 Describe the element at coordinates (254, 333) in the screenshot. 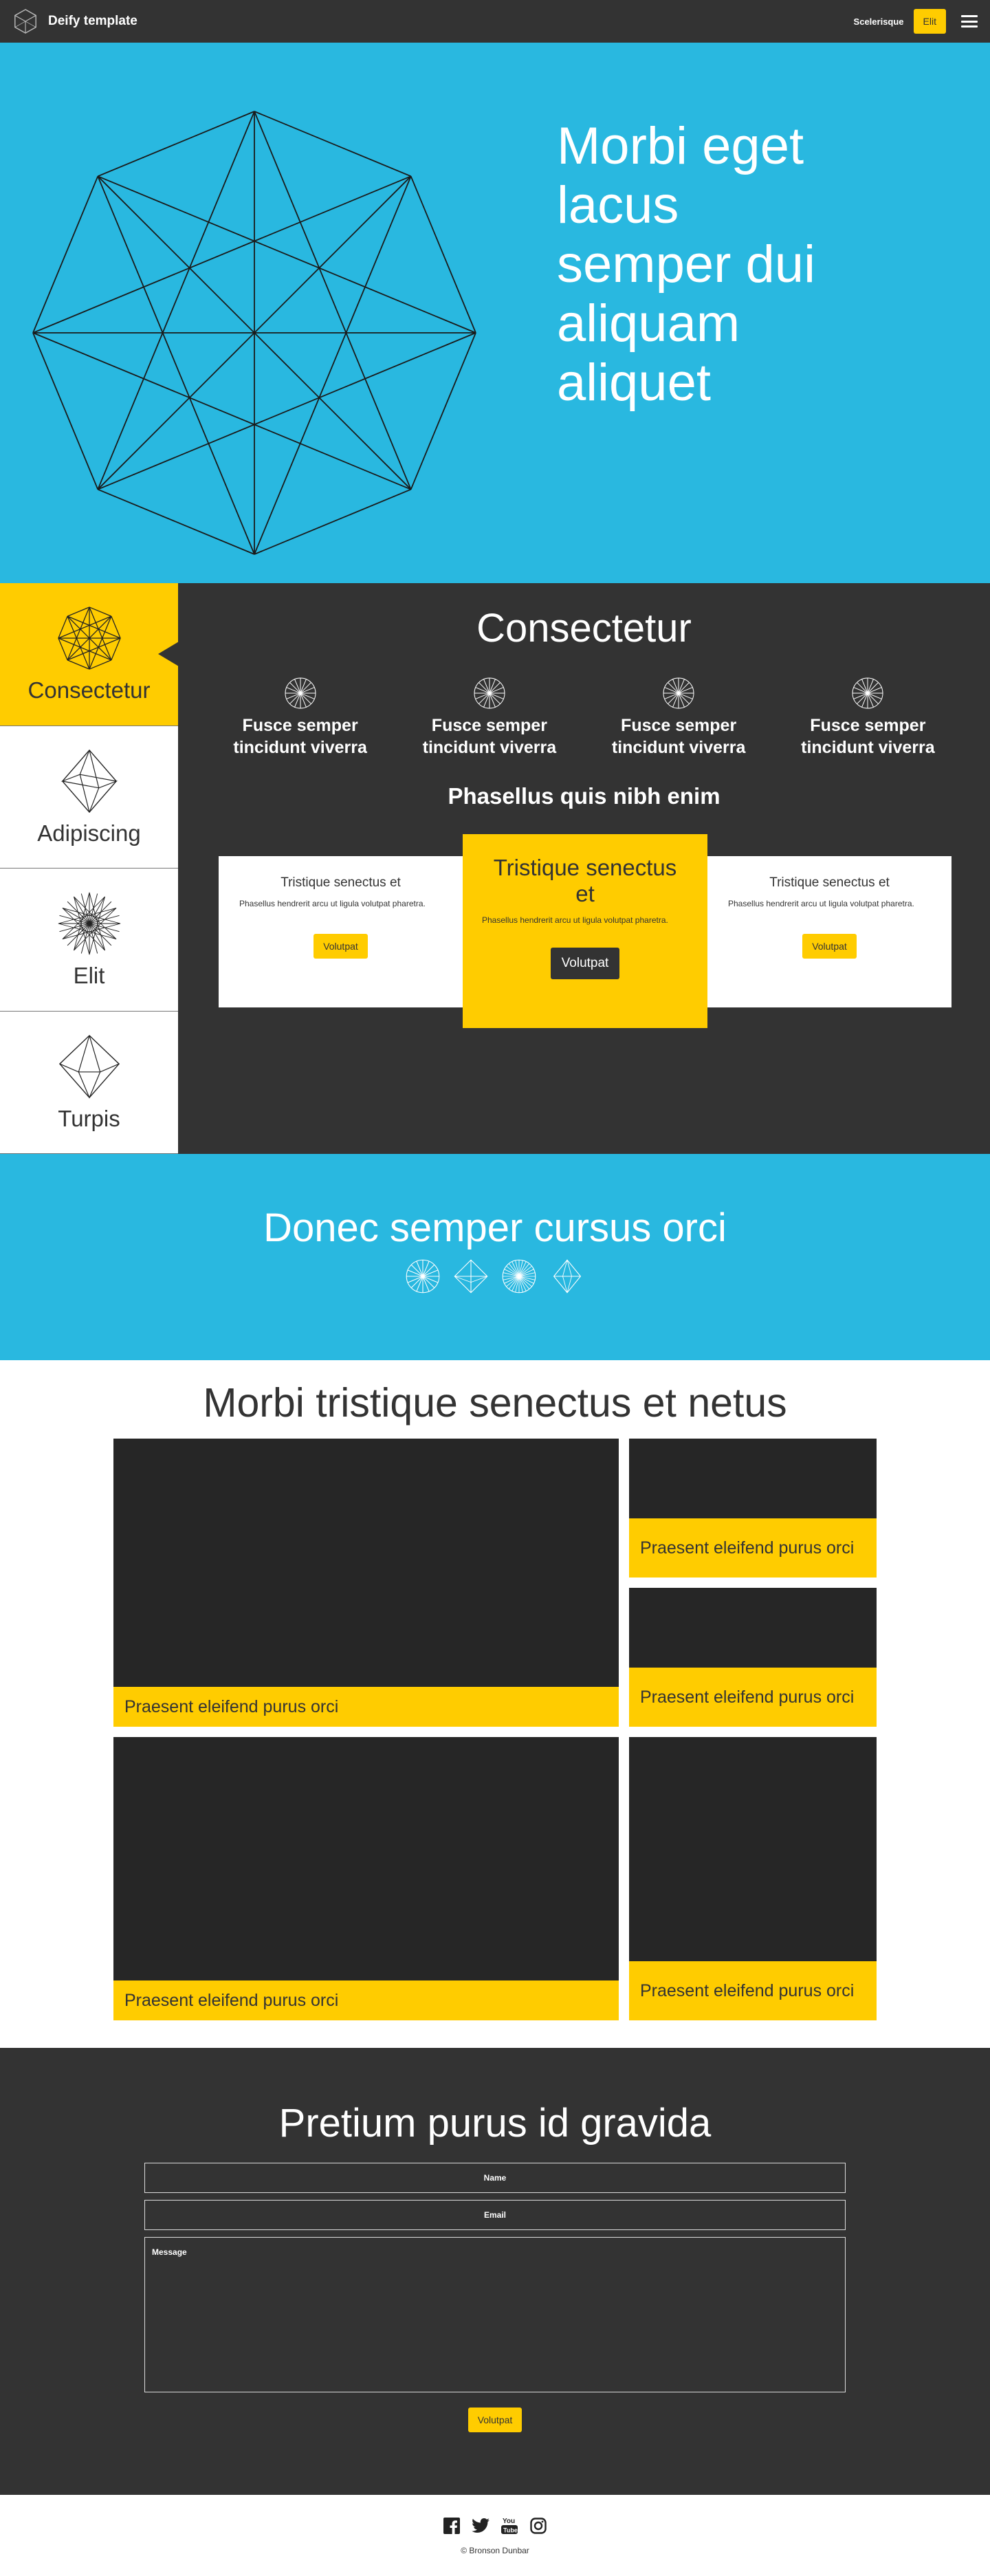

I see `geometric-star-polygon` at that location.